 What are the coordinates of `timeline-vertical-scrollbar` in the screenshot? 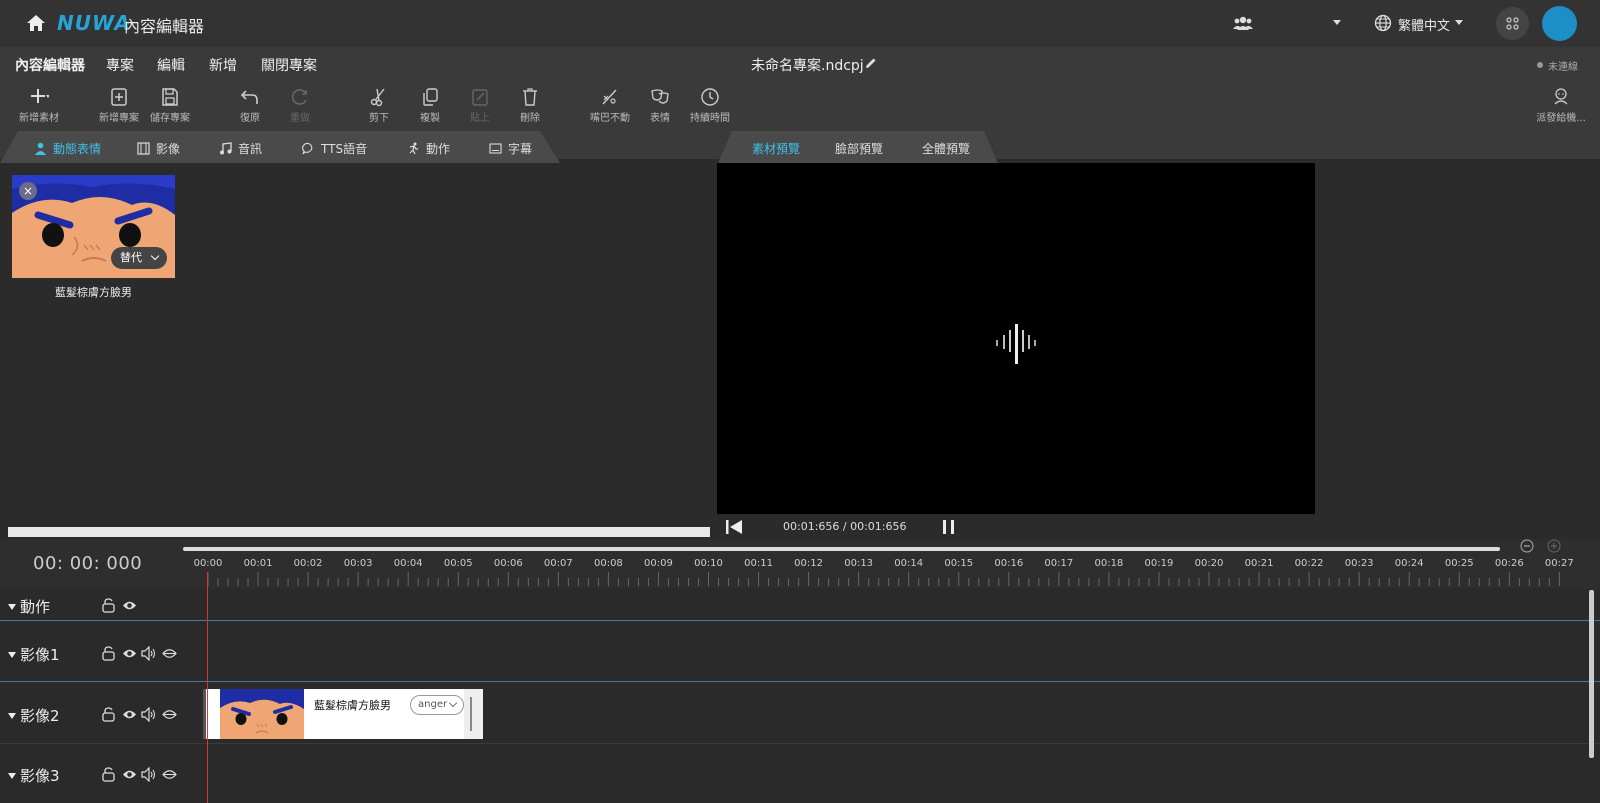 It's located at (1591, 674).